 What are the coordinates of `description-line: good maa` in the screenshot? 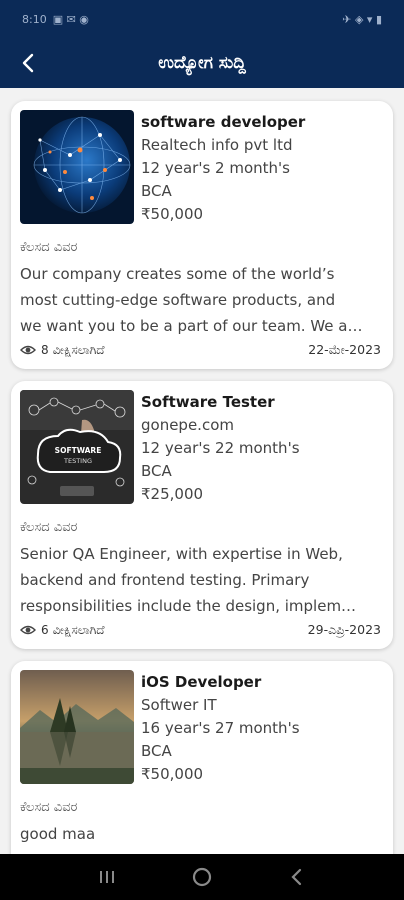 It's located at (58, 834).